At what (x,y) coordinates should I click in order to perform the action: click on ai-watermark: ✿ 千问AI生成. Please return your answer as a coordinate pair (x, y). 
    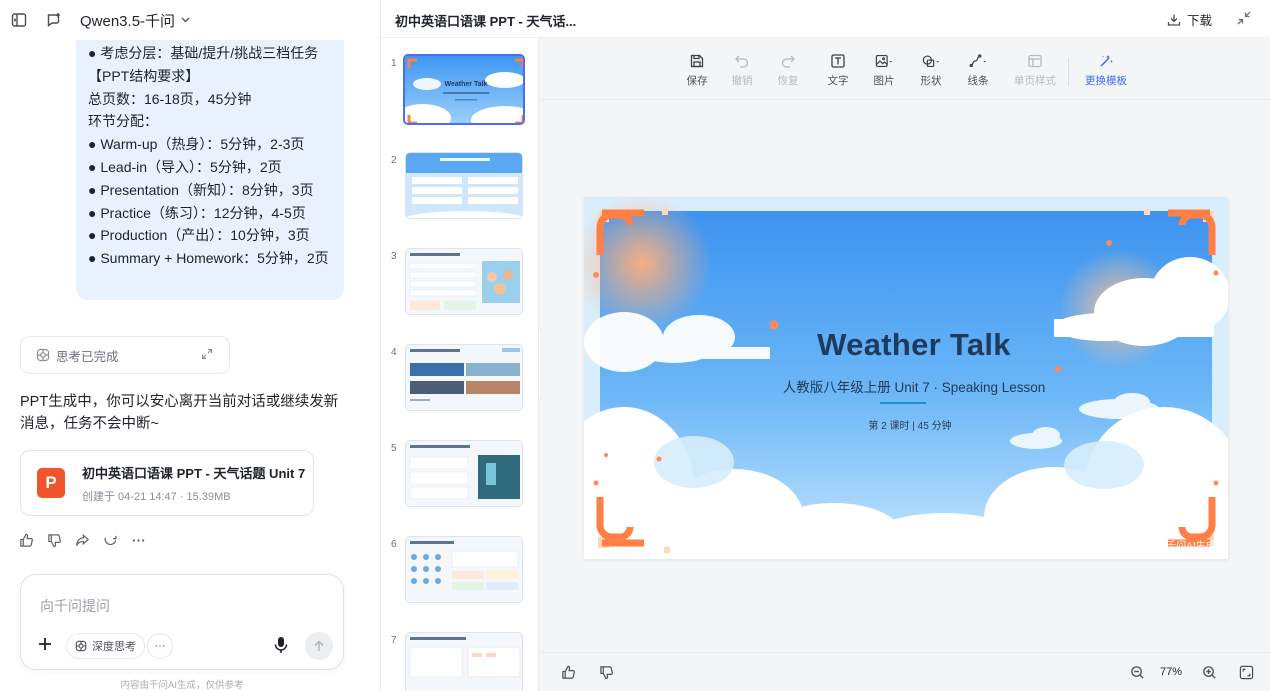
    Looking at the image, I should click on (1185, 546).